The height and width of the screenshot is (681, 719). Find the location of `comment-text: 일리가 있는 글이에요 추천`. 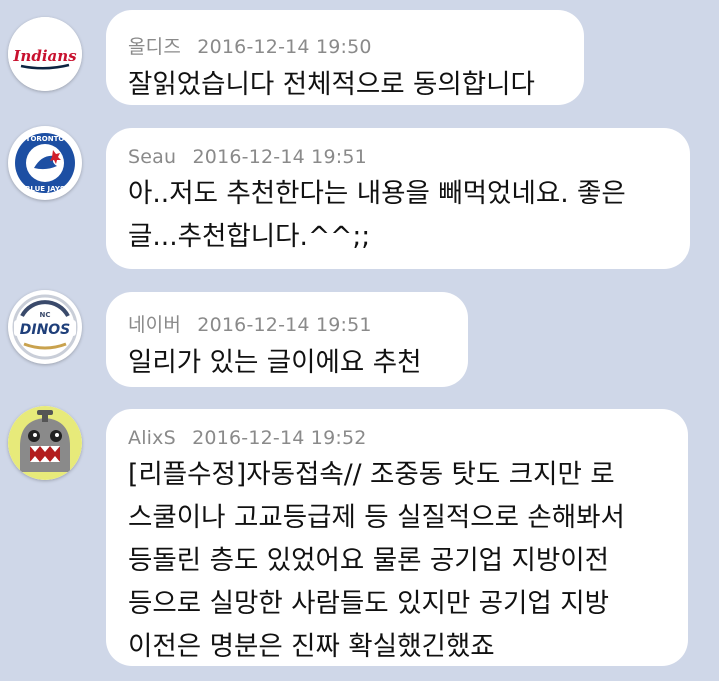

comment-text: 일리가 있는 글이에요 추천 is located at coordinates (275, 362).